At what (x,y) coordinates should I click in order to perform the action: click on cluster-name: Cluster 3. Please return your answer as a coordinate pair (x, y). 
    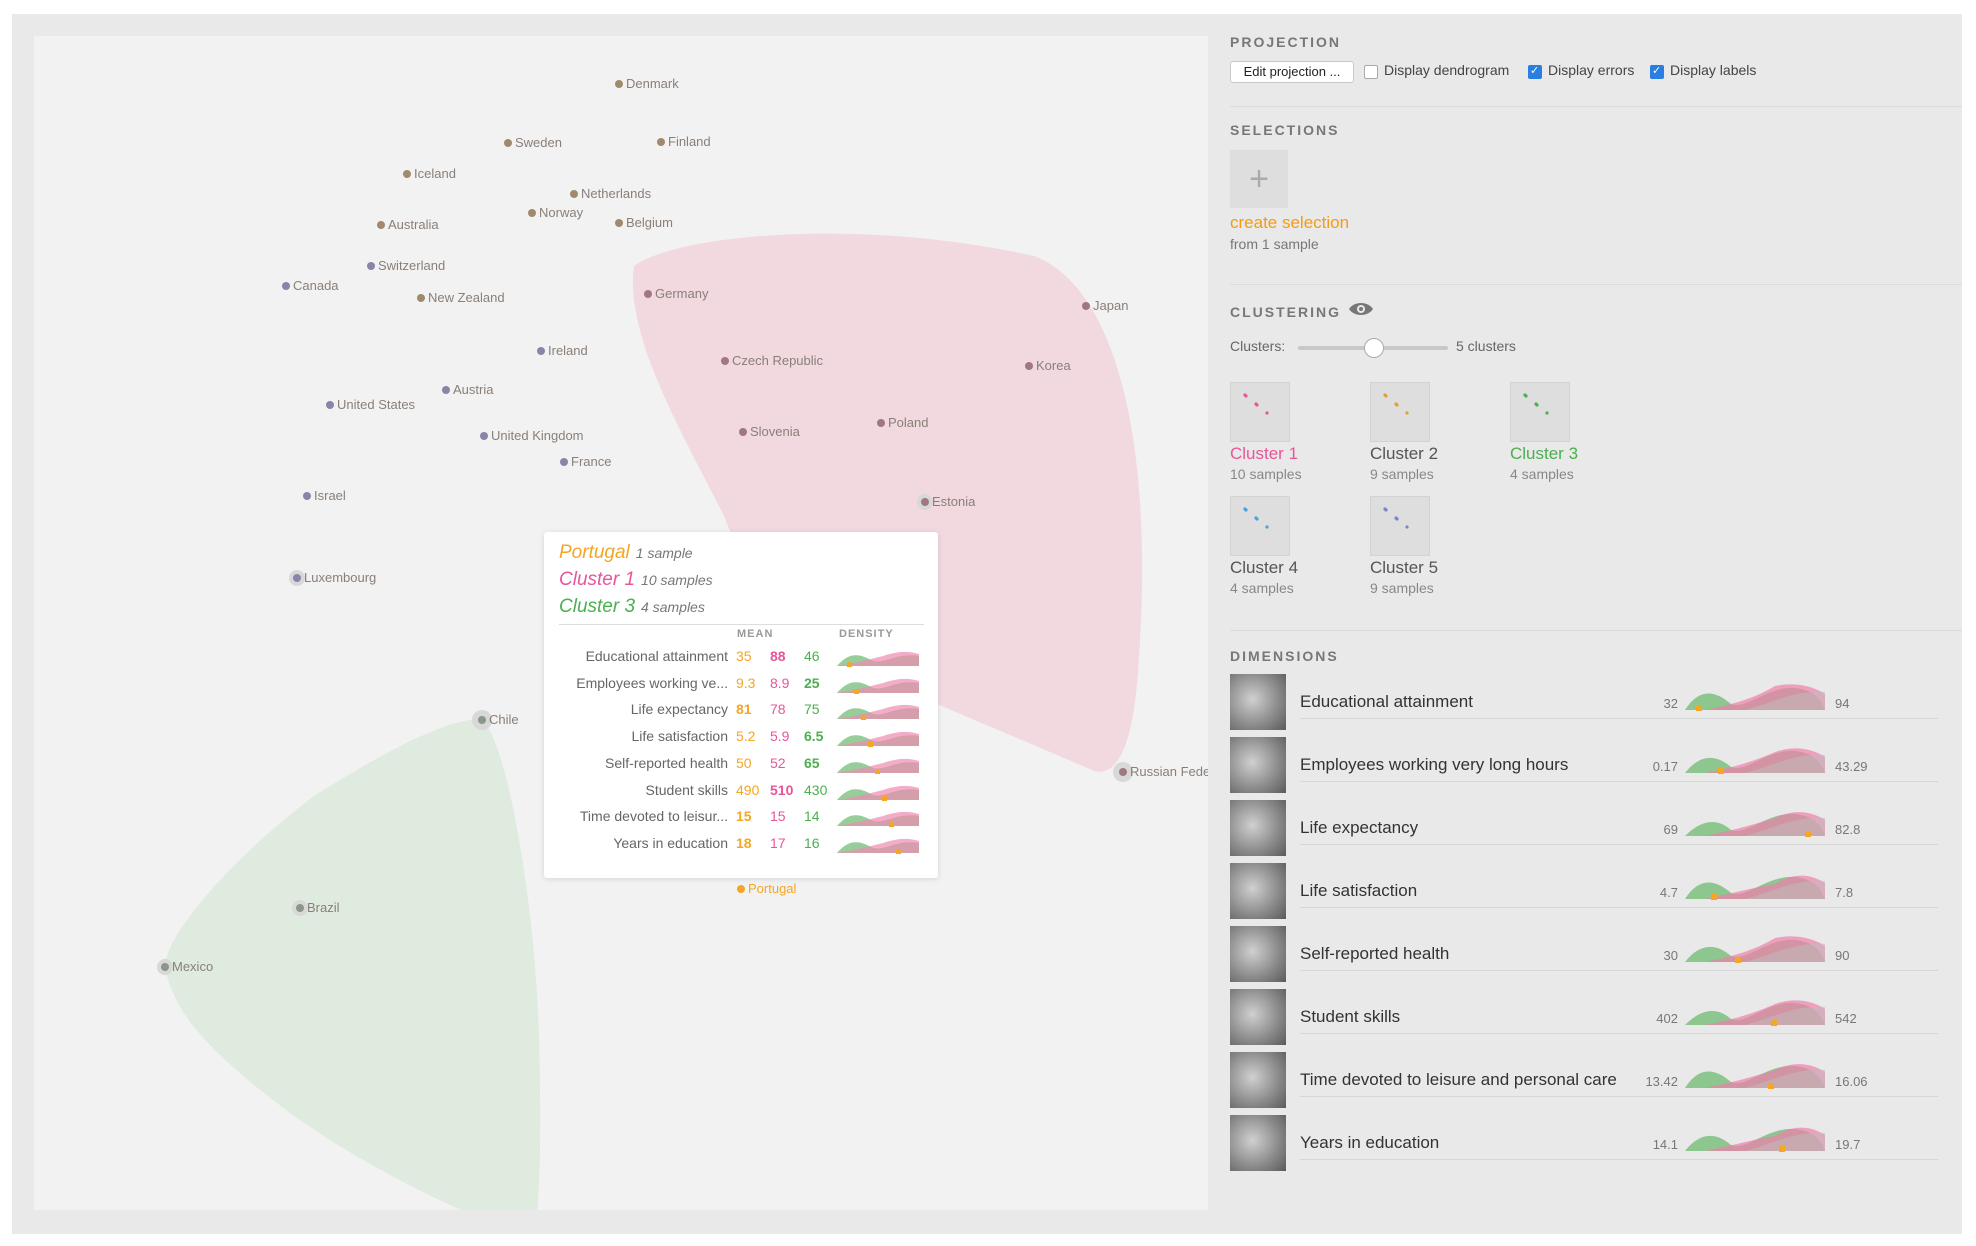
    Looking at the image, I should click on (1544, 454).